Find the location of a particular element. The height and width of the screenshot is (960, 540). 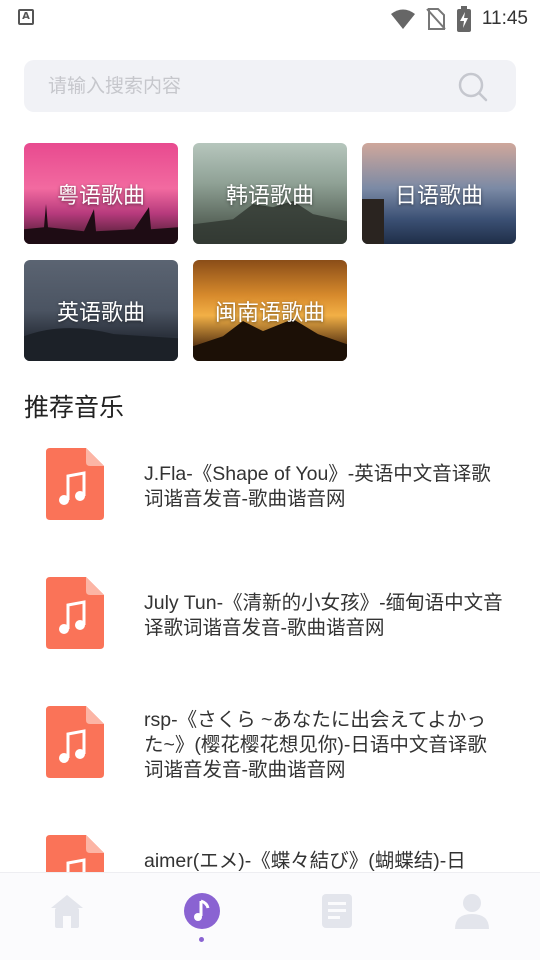

category-label: 韩语歌曲 is located at coordinates (269, 196).